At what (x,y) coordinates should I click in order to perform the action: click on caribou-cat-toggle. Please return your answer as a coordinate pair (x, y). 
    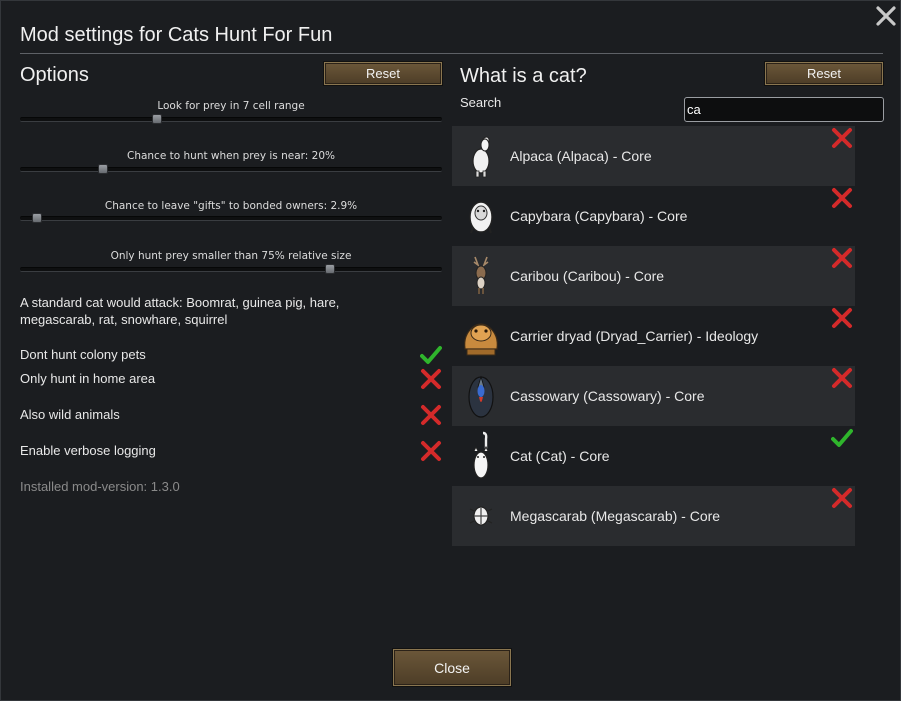
    Looking at the image, I should click on (842, 258).